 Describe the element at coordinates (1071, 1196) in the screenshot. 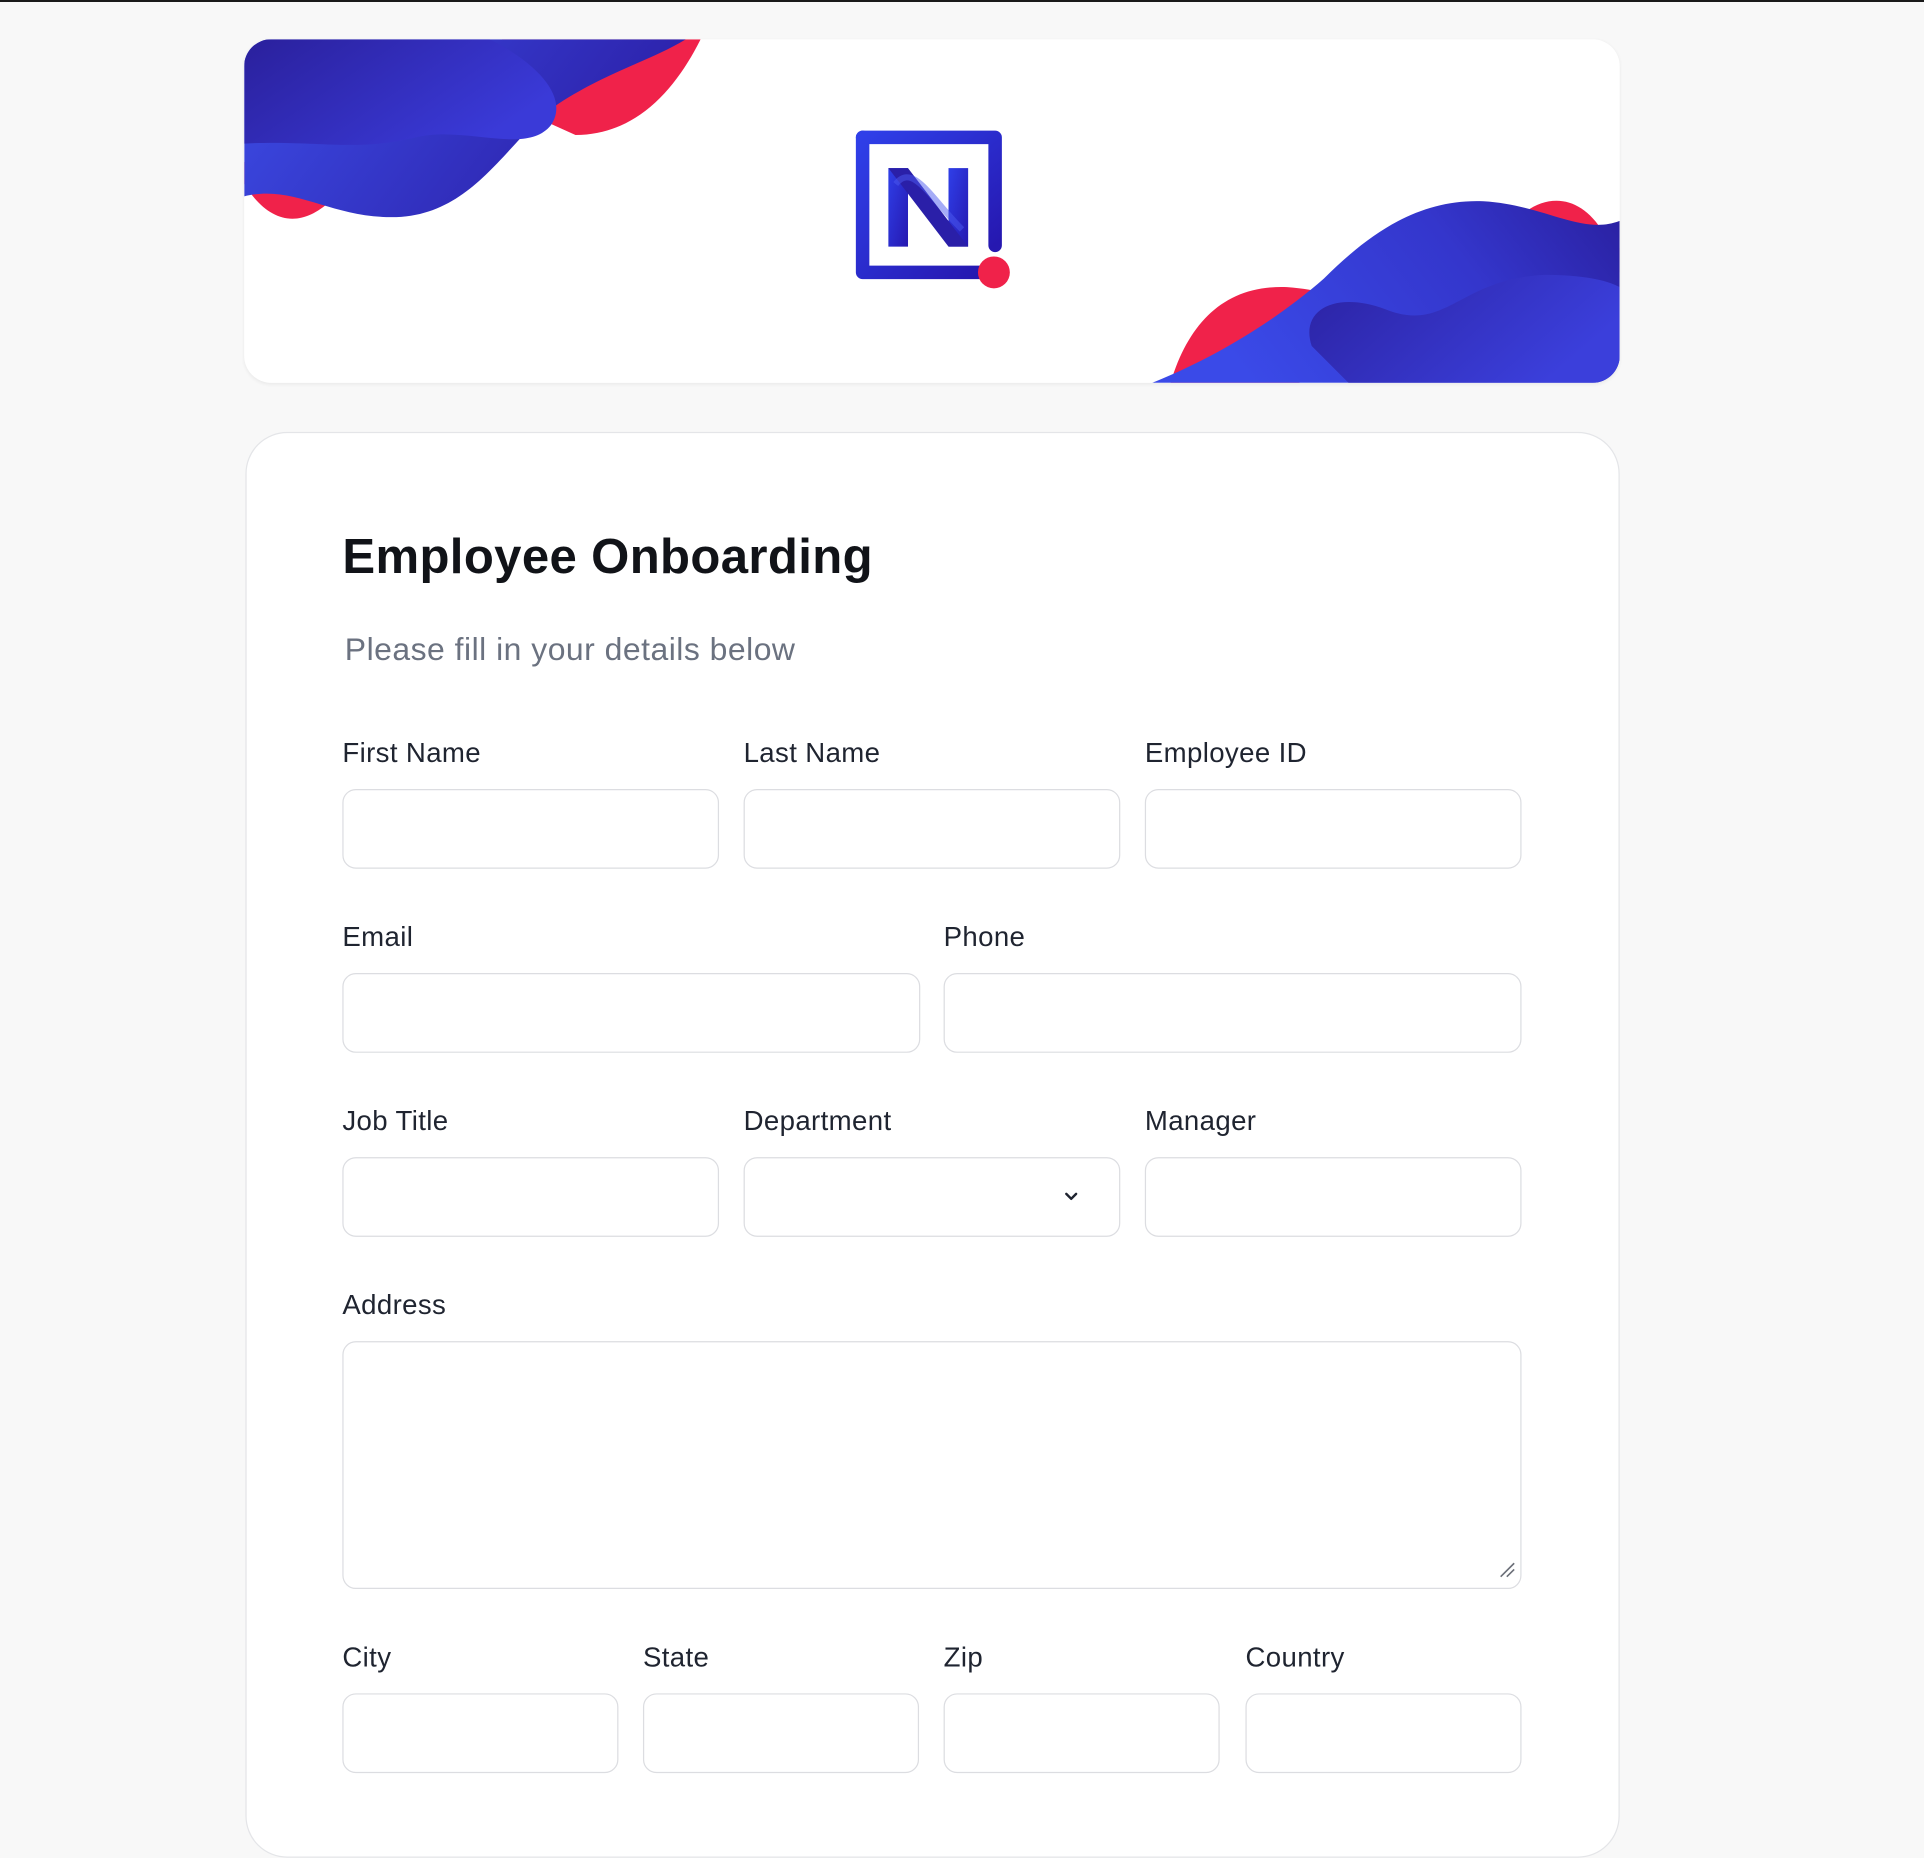

I see `chevron-down-icon` at that location.